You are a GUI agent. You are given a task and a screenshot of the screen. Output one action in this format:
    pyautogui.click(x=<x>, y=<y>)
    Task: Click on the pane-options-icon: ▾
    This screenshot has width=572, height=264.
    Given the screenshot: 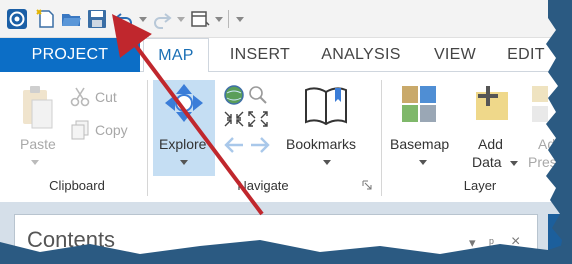 What is the action you would take?
    pyautogui.click(x=472, y=243)
    